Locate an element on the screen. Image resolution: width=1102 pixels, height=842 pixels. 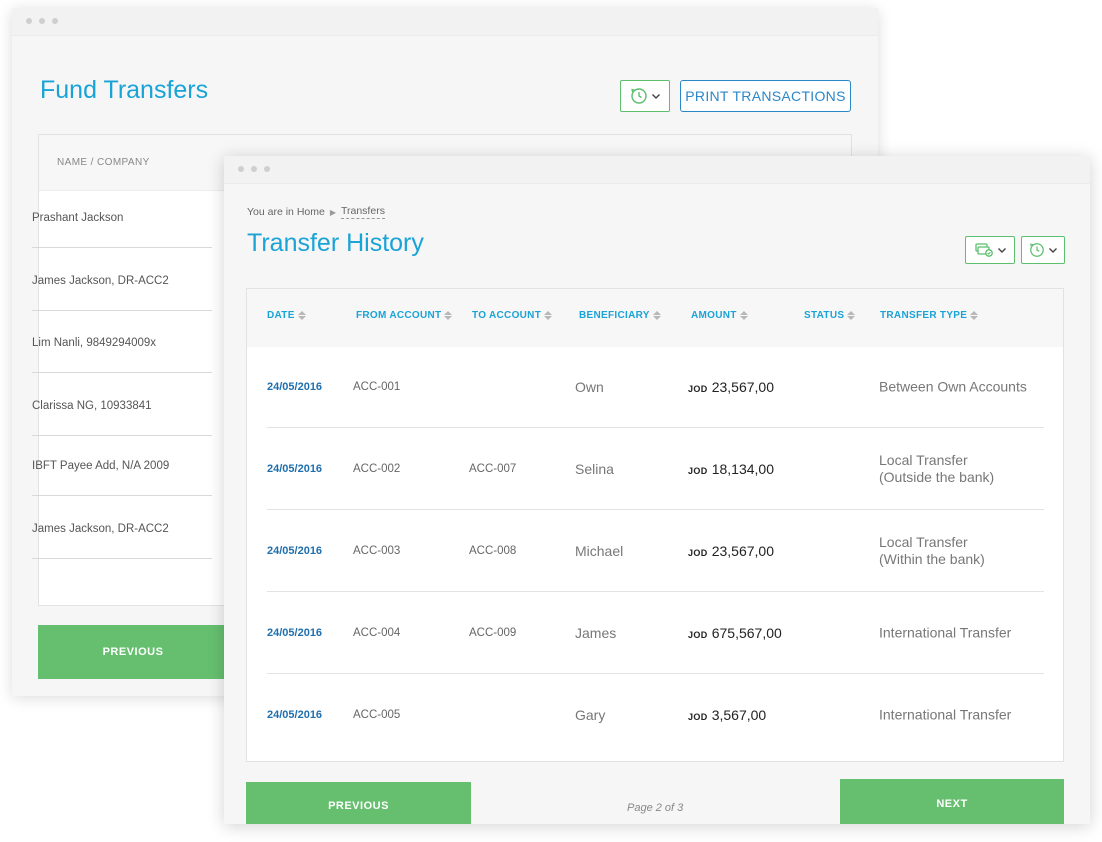
amount-value: 3,567,00 is located at coordinates (739, 715).